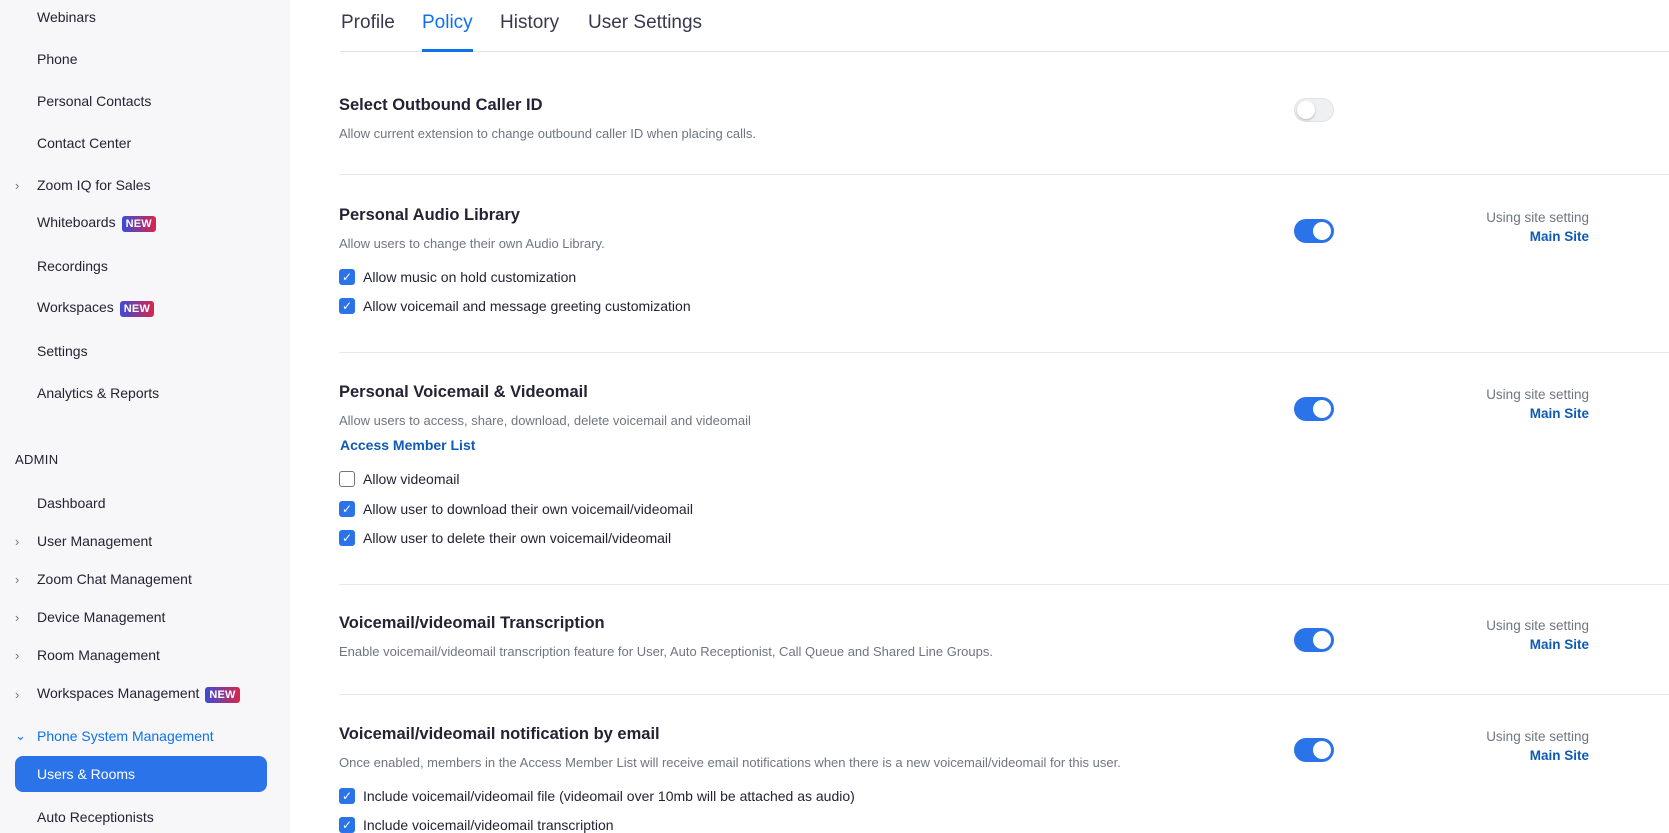 The image size is (1669, 833). Describe the element at coordinates (141, 503) in the screenshot. I see `sidebar-item-dashboard: Dashboard` at that location.